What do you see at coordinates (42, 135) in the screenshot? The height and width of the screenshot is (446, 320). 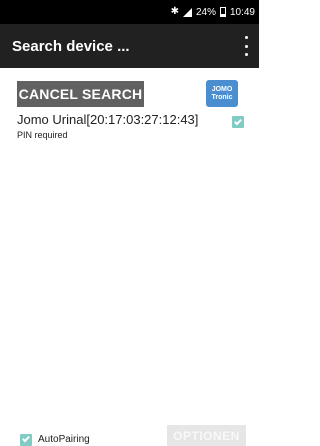 I see `device-status: PIN required` at bounding box center [42, 135].